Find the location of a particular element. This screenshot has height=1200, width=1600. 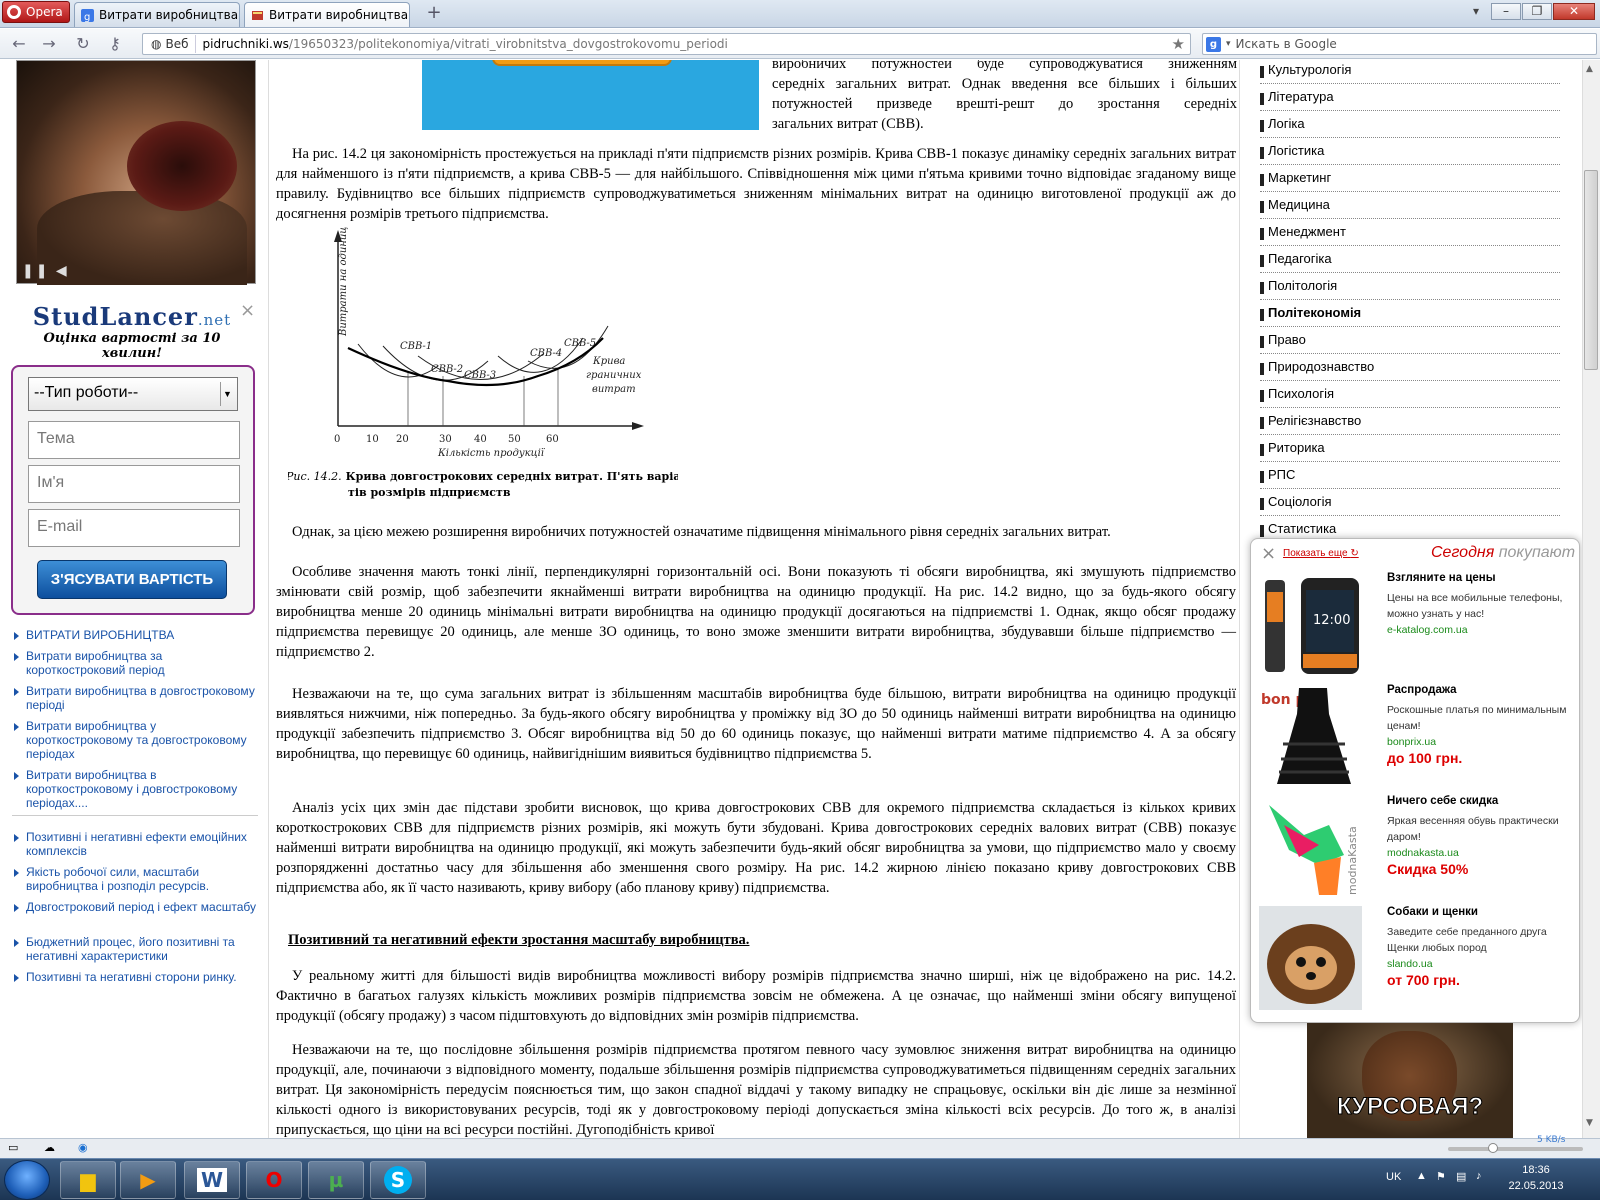

sidebar-category-item: Медицина is located at coordinates (1410, 208).